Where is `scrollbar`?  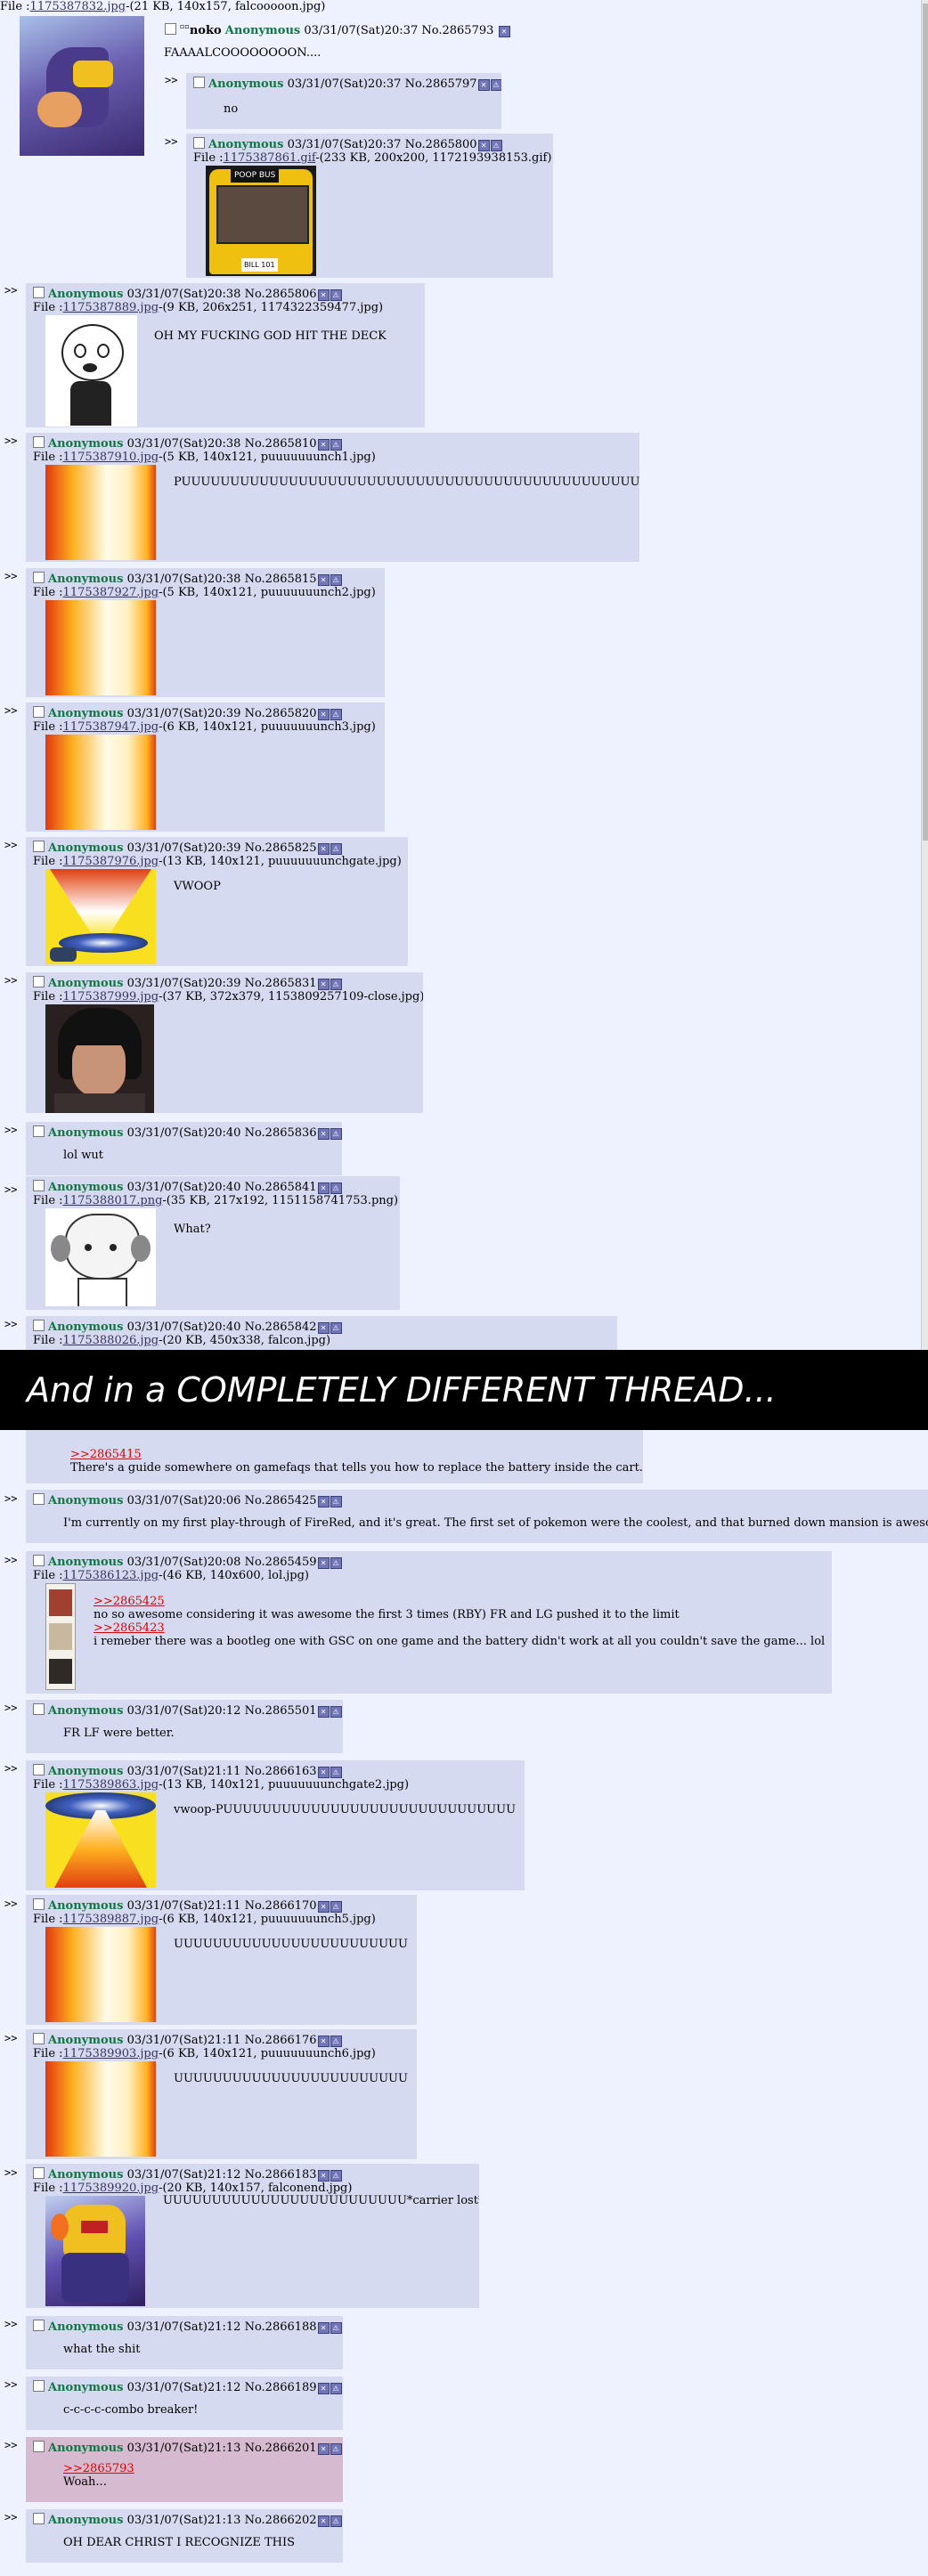
scrollbar is located at coordinates (924, 675).